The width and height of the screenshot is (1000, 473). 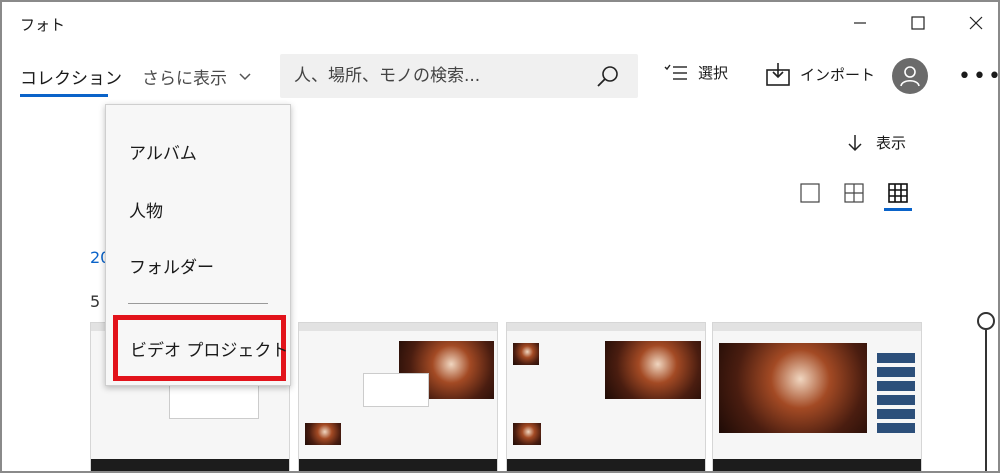 What do you see at coordinates (198, 303) in the screenshot?
I see `menu-separator` at bounding box center [198, 303].